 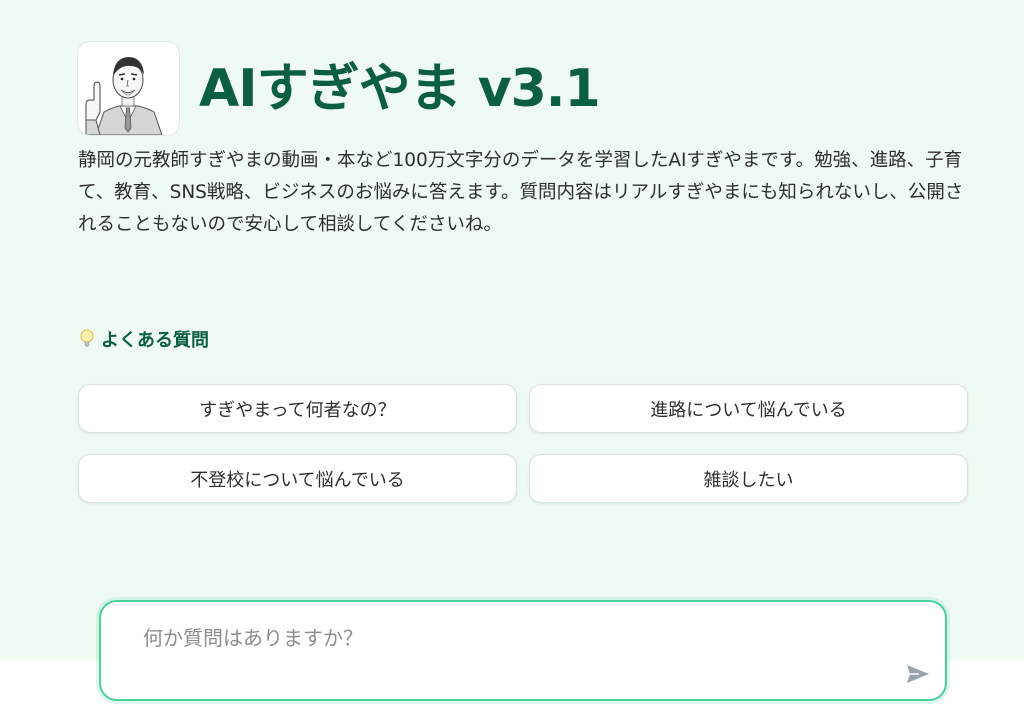 I want to click on chat-input-box, so click(x=523, y=650).